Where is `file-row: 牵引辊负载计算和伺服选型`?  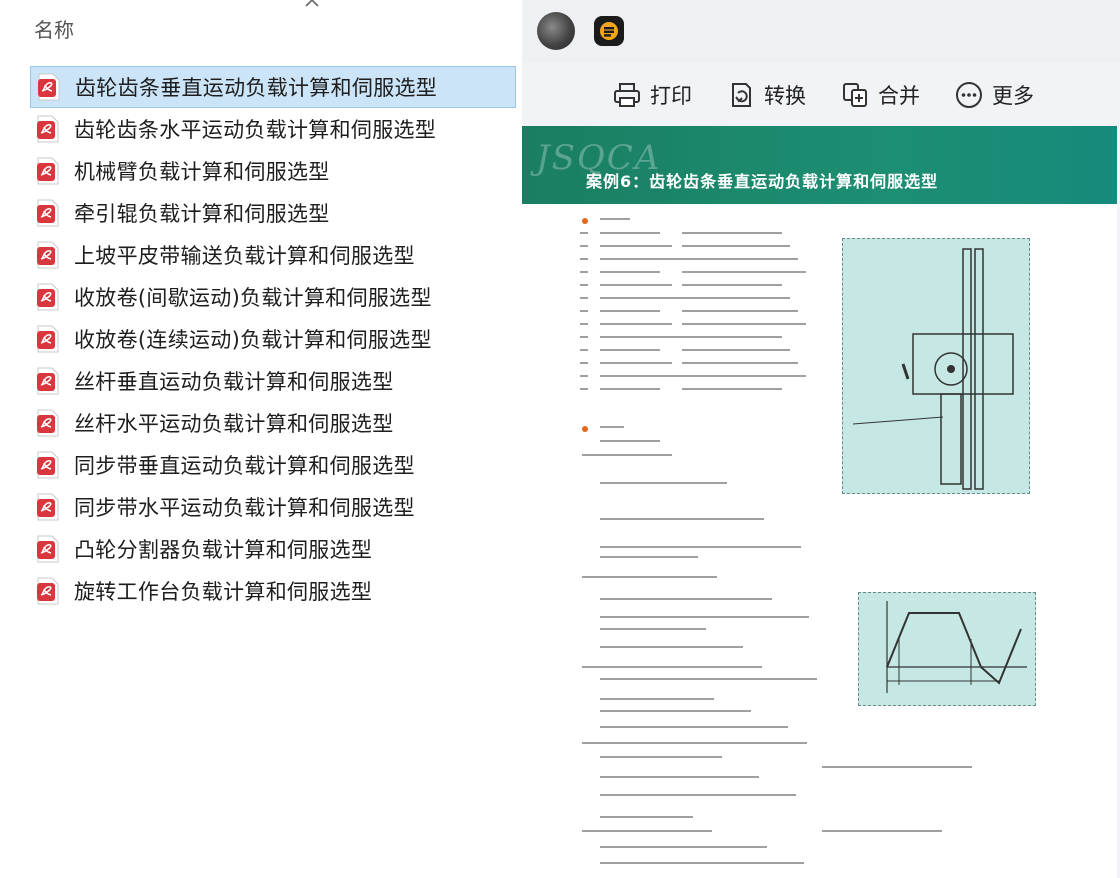 file-row: 牵引辊负载计算和伺服选型 is located at coordinates (273, 213).